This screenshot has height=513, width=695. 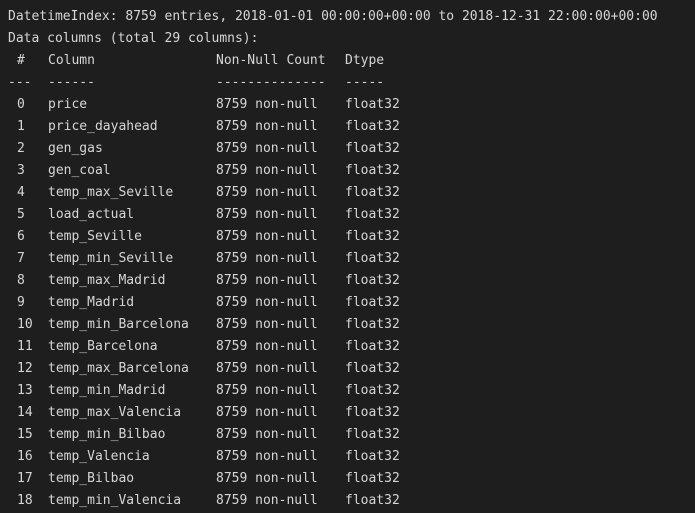 I want to click on table-header-row: # Column Non-Null Count Dtype, so click(x=347, y=61).